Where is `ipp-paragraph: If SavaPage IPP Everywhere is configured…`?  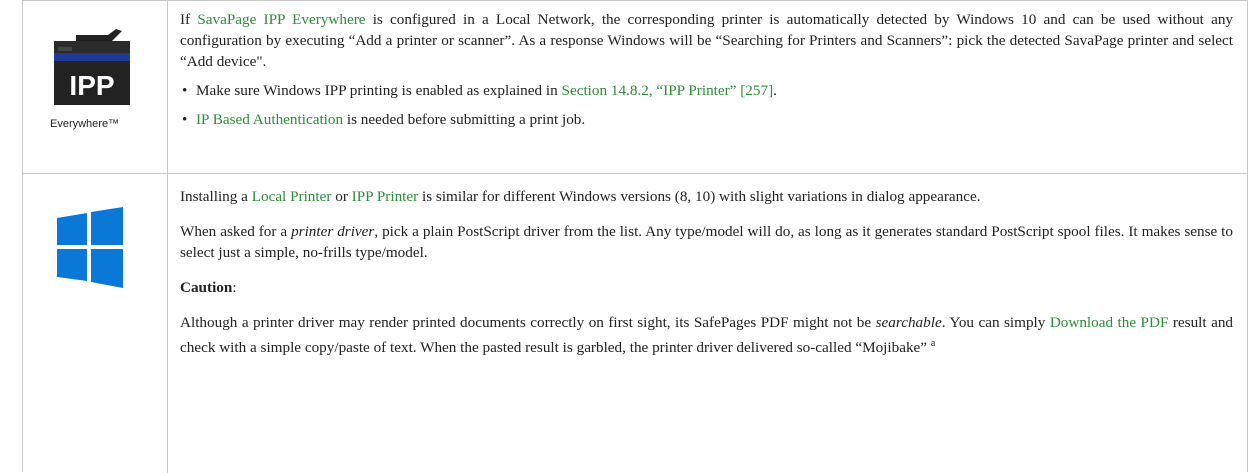 ipp-paragraph: If SavaPage IPP Everywhere is configured… is located at coordinates (707, 40).